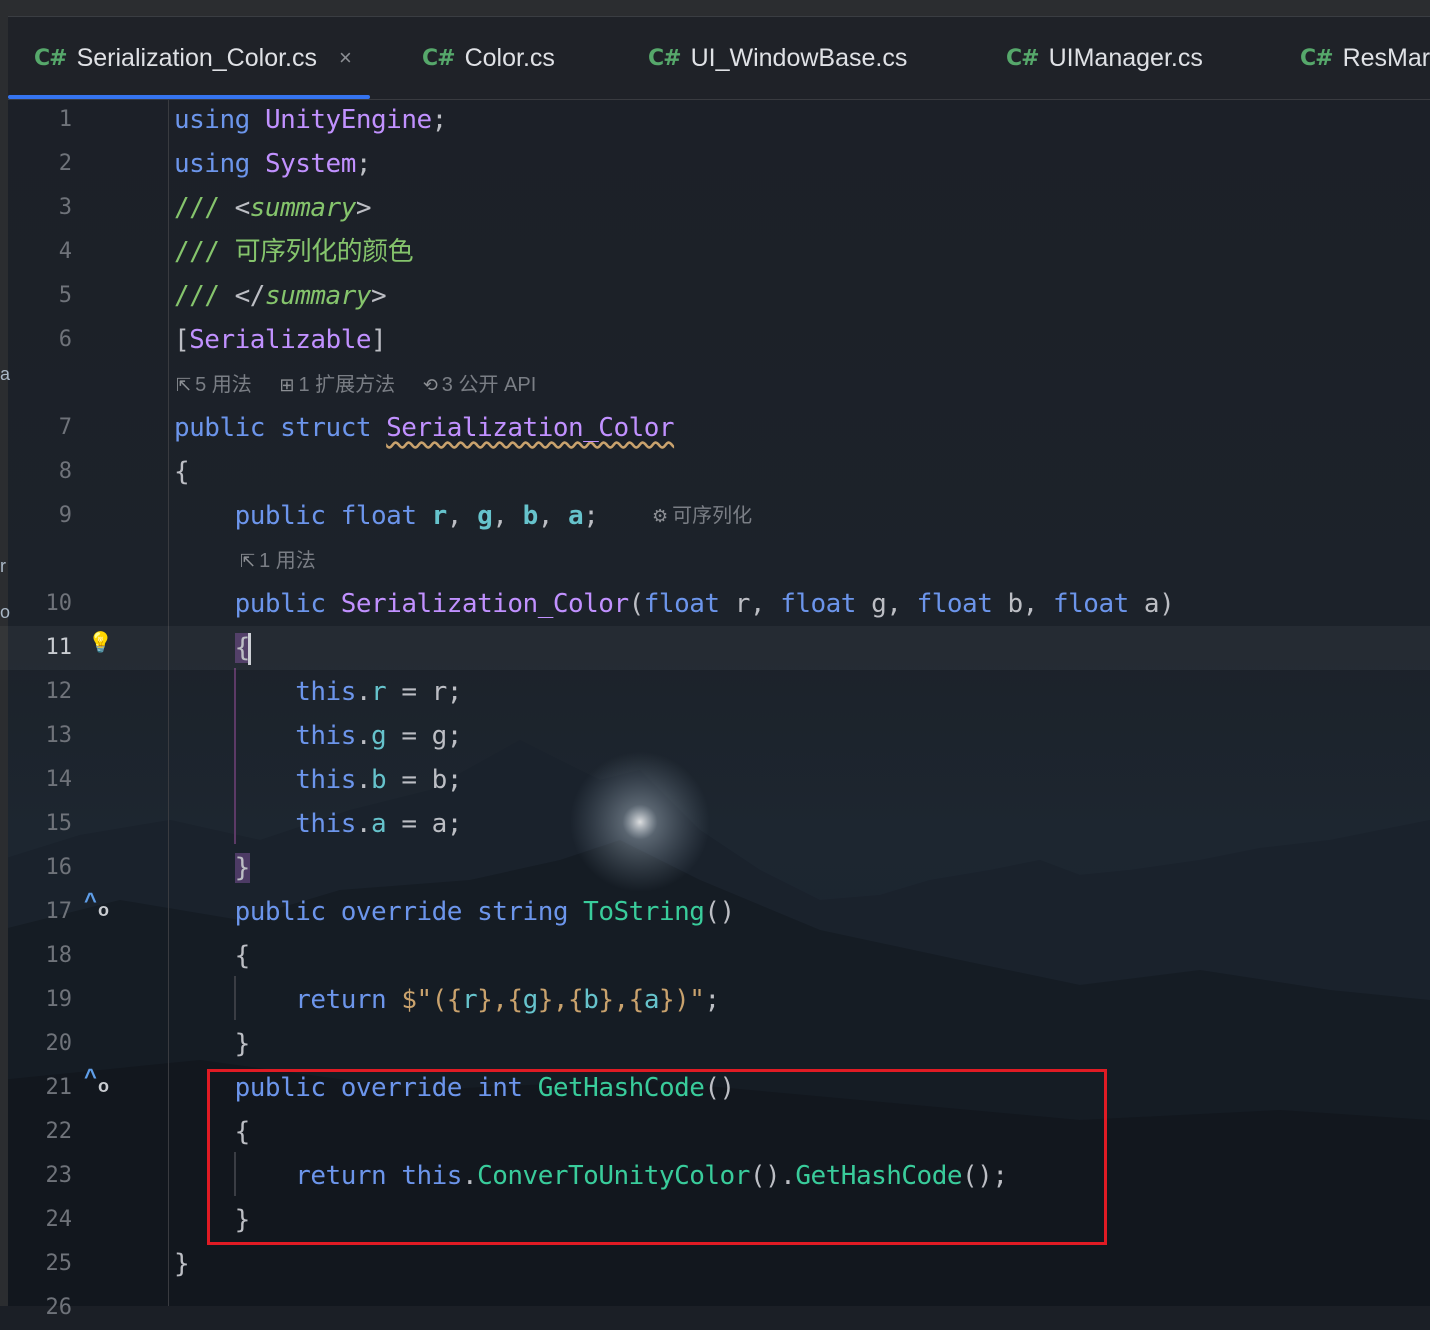 This screenshot has height=1330, width=1430. Describe the element at coordinates (715, 780) in the screenshot. I see `code-line: 14 this.b = b;` at that location.